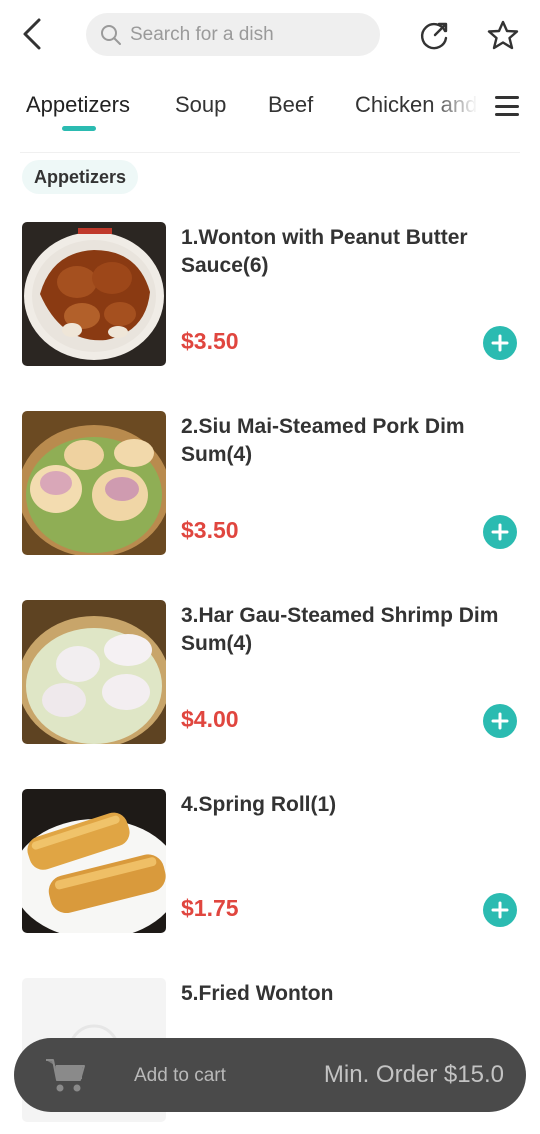 This screenshot has height=1134, width=540. I want to click on dish-name: 5.Fried Wonton, so click(257, 993).